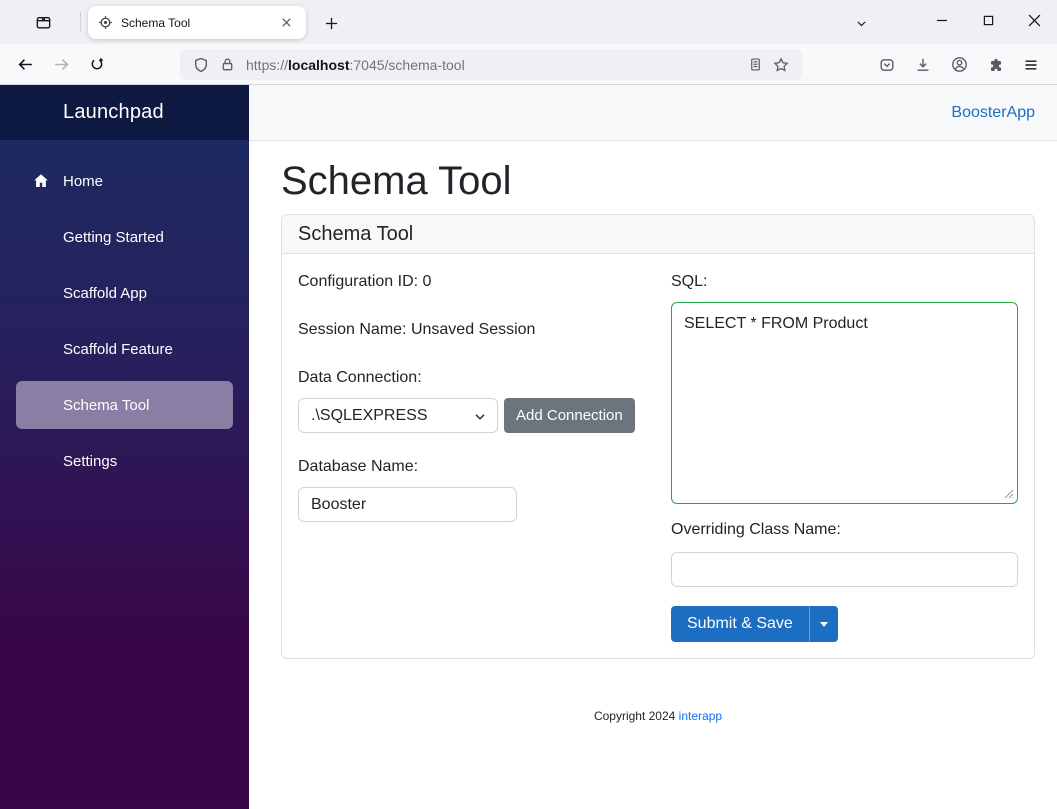 The image size is (1057, 809). What do you see at coordinates (365, 281) in the screenshot?
I see `configuration-id-text: Configuration ID: 0` at bounding box center [365, 281].